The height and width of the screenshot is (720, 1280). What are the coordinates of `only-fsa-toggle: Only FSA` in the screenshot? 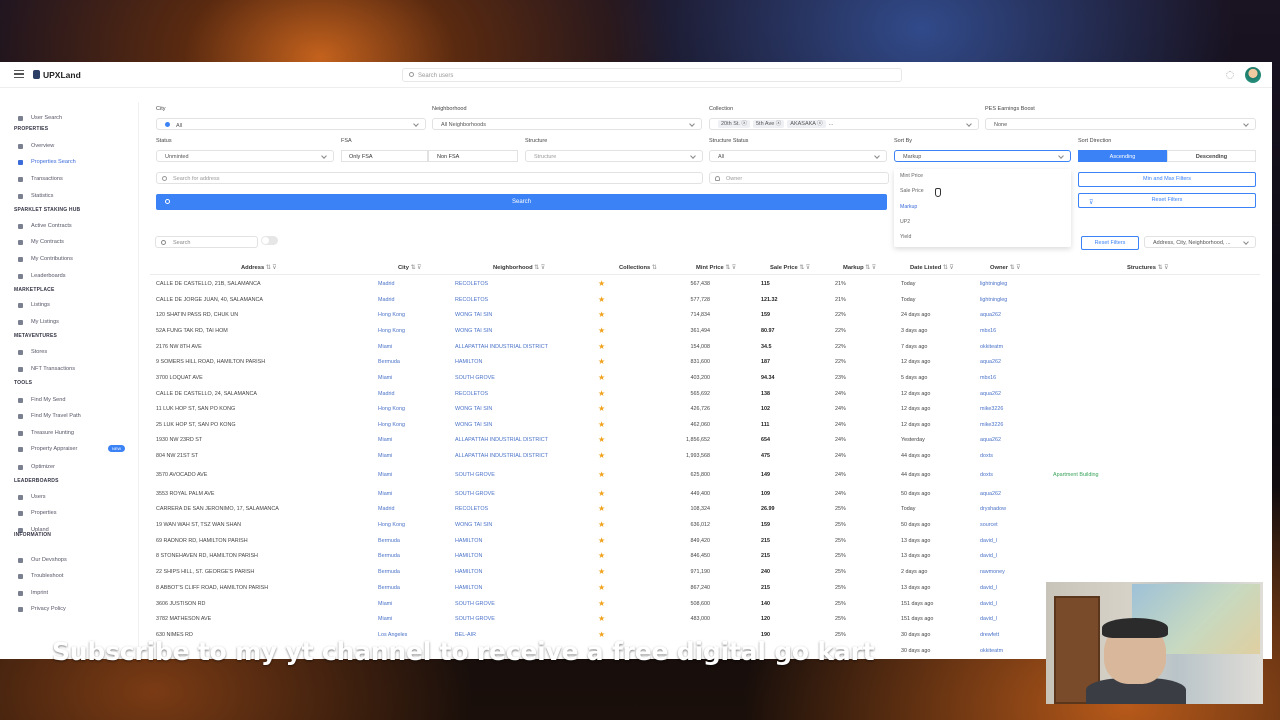 It's located at (384, 156).